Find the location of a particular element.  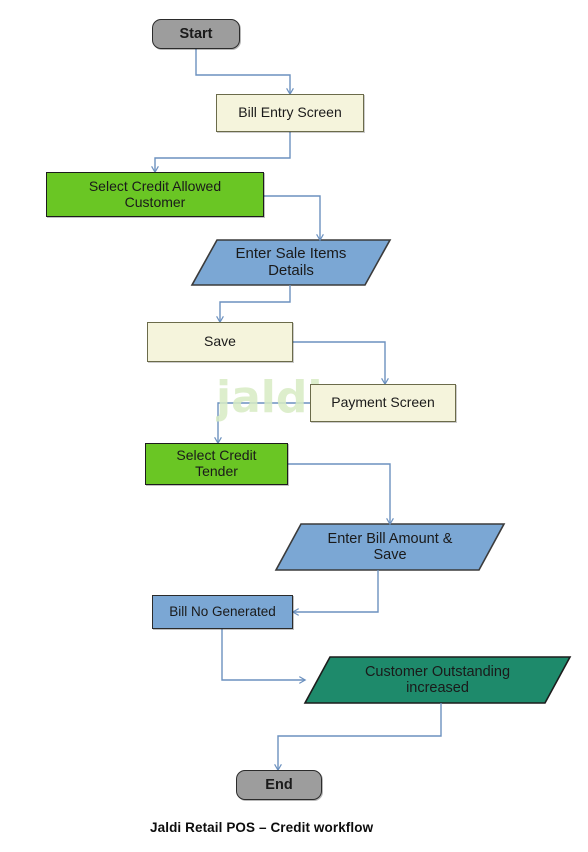

node-enter-bill-amount-save: Enter Bill Amount & Save is located at coordinates (390, 547).